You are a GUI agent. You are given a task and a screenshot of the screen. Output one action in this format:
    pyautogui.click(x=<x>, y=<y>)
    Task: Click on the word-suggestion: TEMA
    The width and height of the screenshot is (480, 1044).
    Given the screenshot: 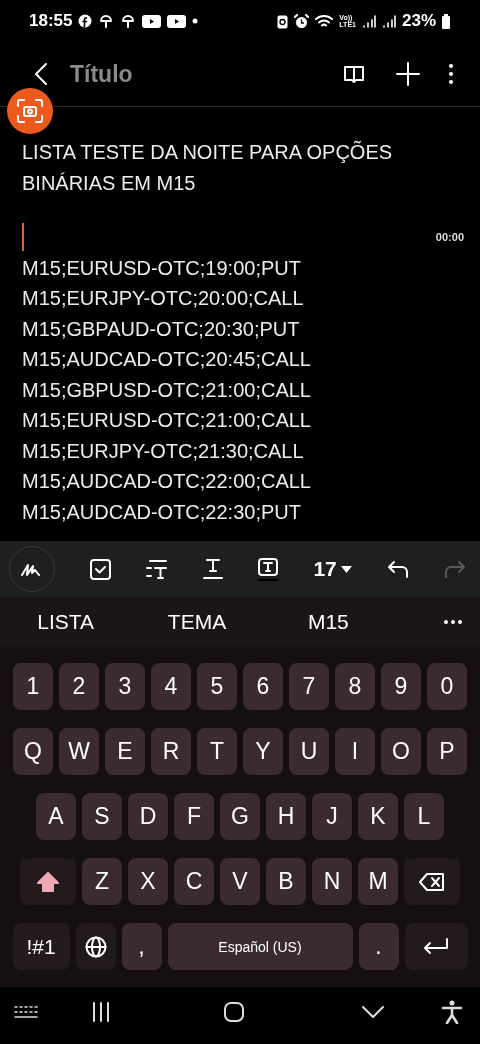 What is the action you would take?
    pyautogui.click(x=197, y=622)
    